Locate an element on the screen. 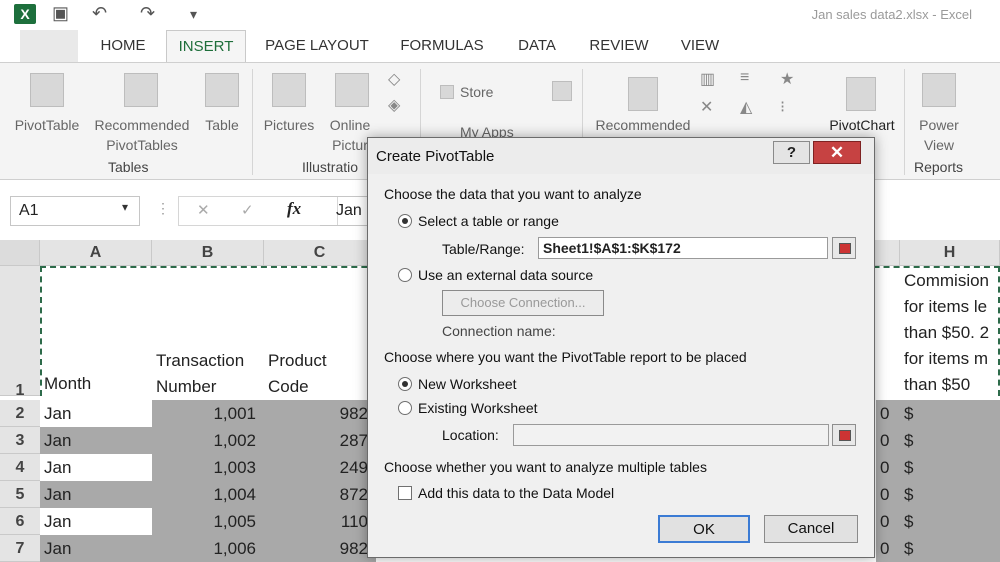 The image size is (1000, 562). range-picker-icon is located at coordinates (844, 248).